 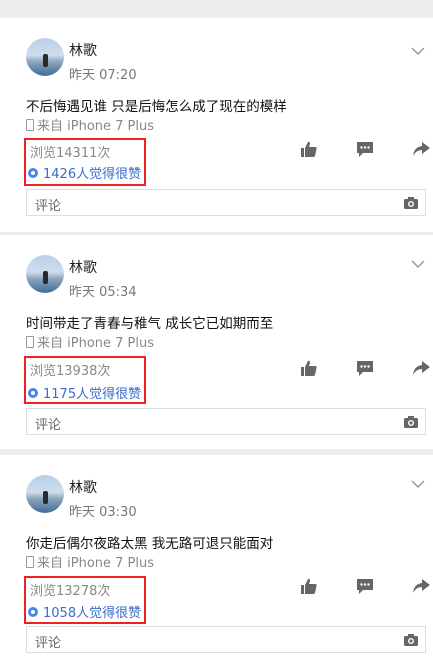 I want to click on like-summary: 1175人觉得很赞, so click(x=84, y=392).